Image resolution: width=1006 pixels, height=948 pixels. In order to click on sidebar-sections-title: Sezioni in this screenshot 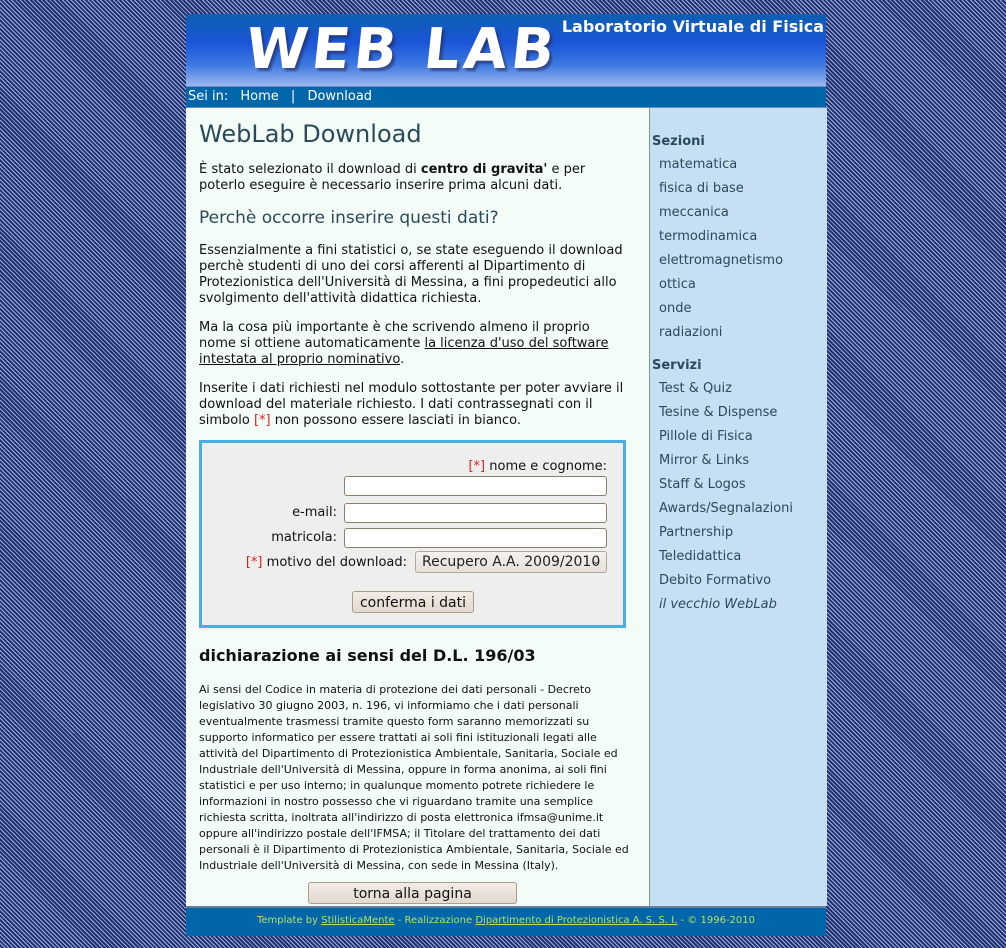, I will do `click(678, 141)`.